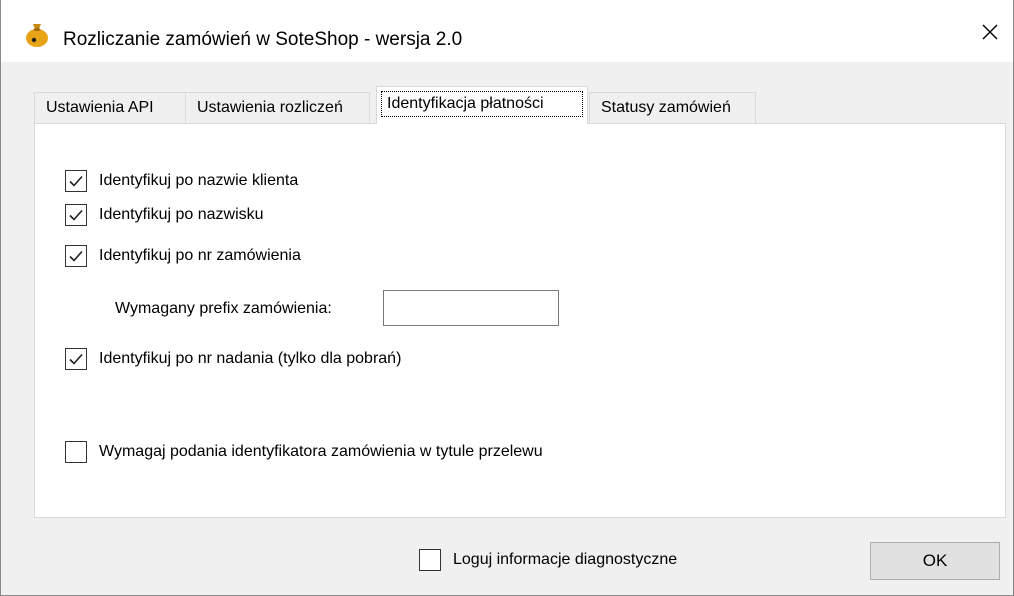  I want to click on tab-statusy-zamowien: Statusy zamówień, so click(672, 108).